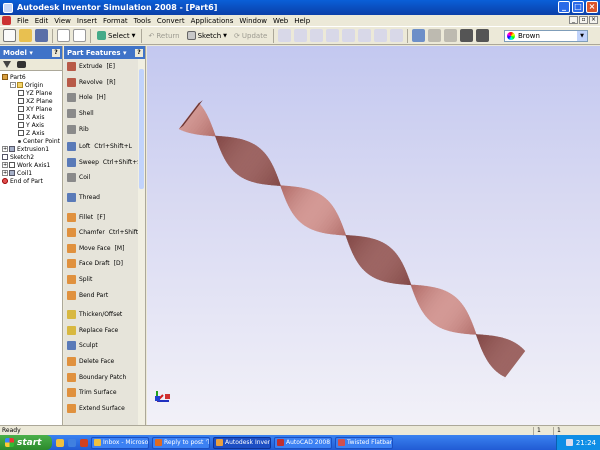 The height and width of the screenshot is (450, 600). Describe the element at coordinates (31, 157) in the screenshot. I see `tree-node: Sketch2` at that location.